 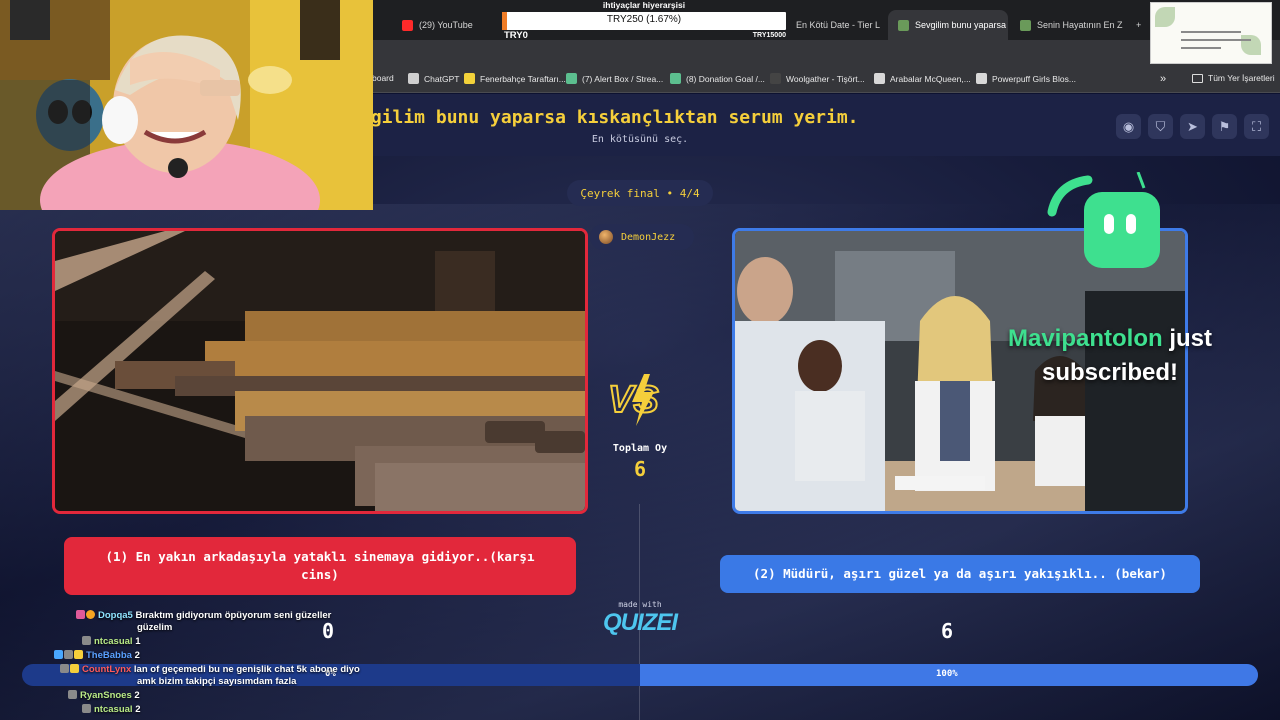 I want to click on preview-thumbnail, so click(x=1211, y=33).